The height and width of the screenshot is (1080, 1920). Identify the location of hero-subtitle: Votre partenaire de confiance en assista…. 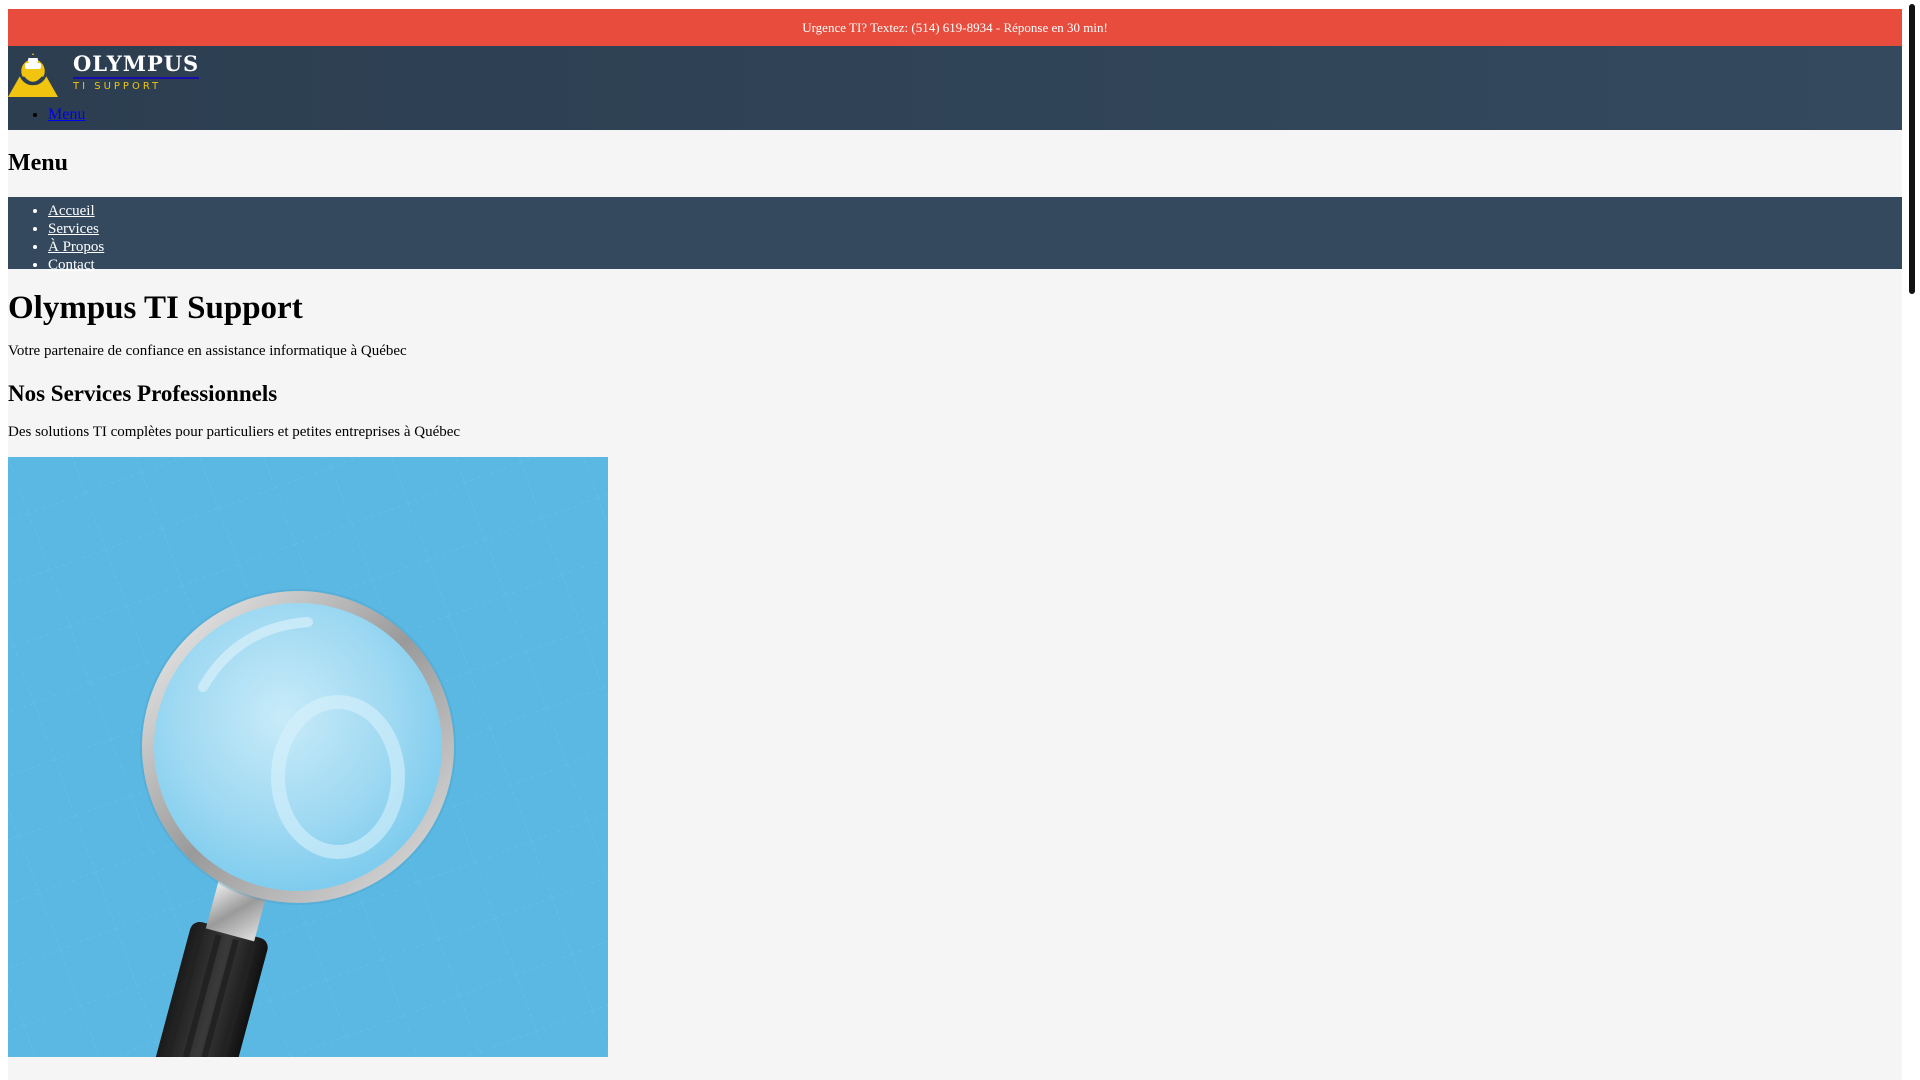
(207, 351).